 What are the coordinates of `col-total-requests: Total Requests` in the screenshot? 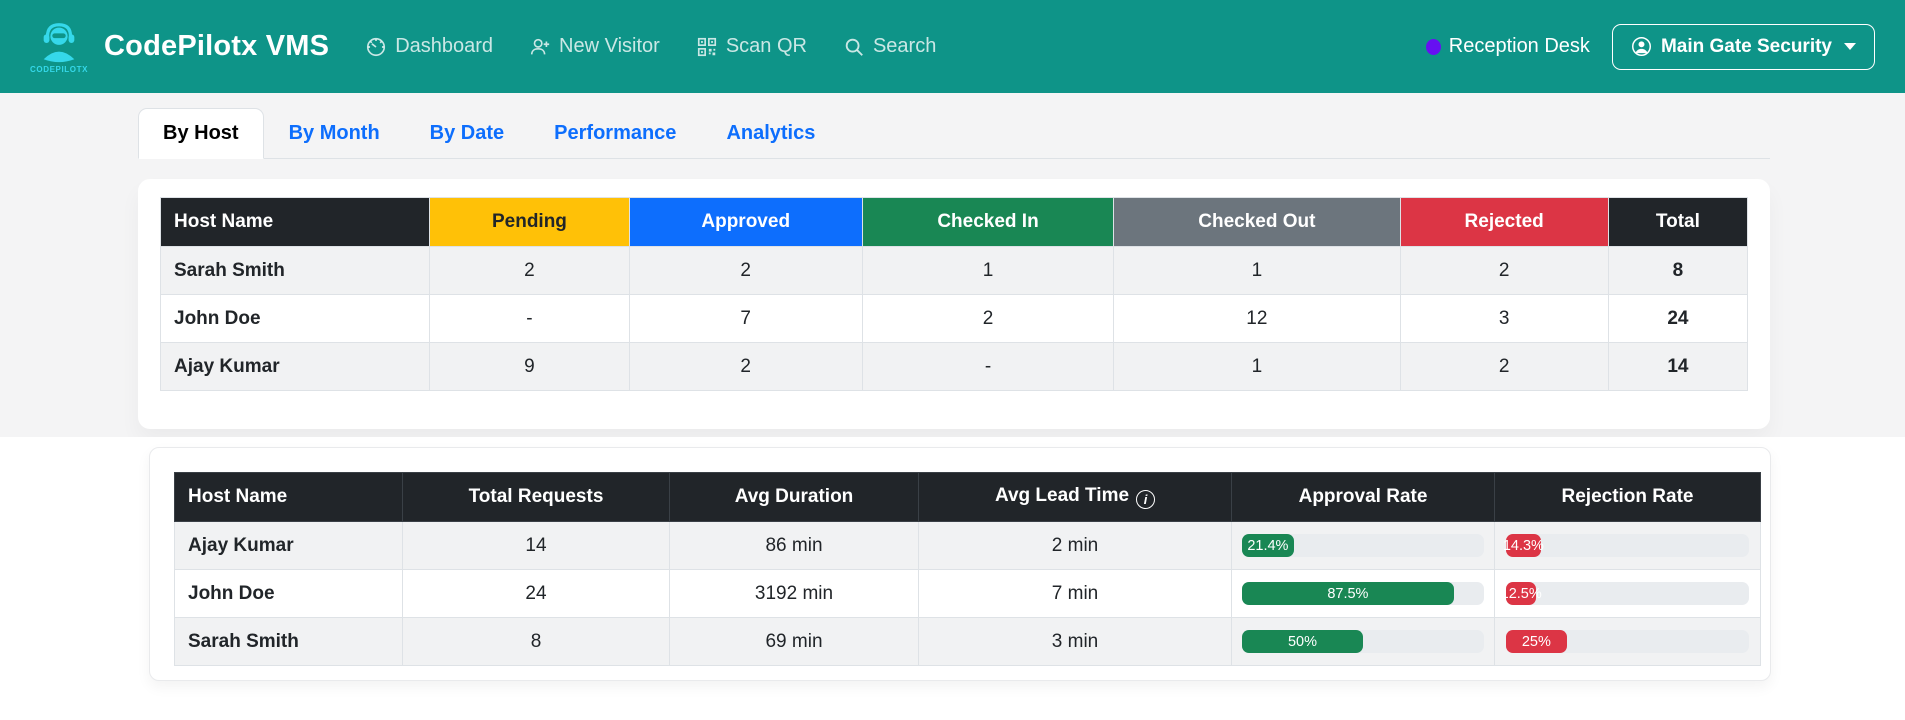 It's located at (536, 497).